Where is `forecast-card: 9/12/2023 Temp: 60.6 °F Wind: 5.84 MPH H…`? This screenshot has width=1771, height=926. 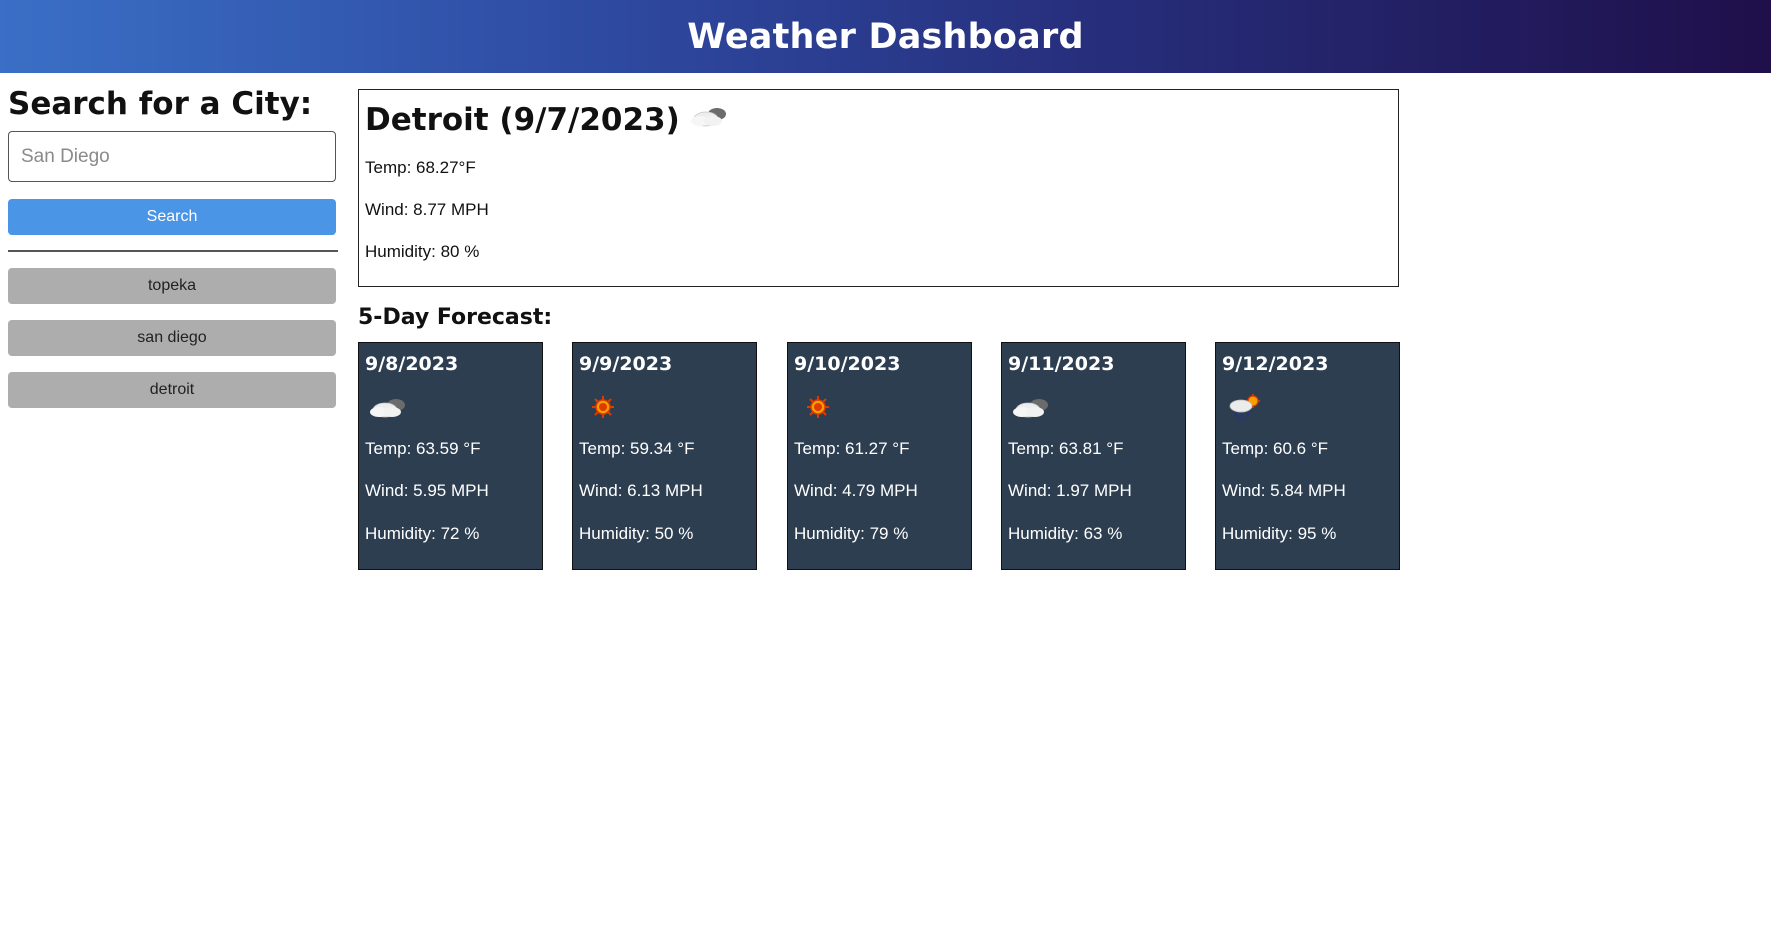
forecast-card: 9/12/2023 Temp: 60.6 °F Wind: 5.84 MPH H… is located at coordinates (1307, 456).